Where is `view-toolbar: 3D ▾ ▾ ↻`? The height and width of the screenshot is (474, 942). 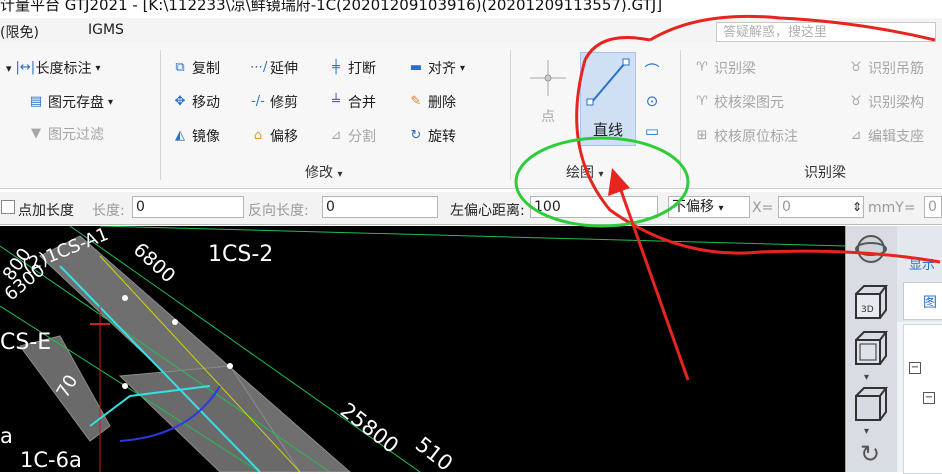 view-toolbar: 3D ▾ ▾ ↻ is located at coordinates (871, 349).